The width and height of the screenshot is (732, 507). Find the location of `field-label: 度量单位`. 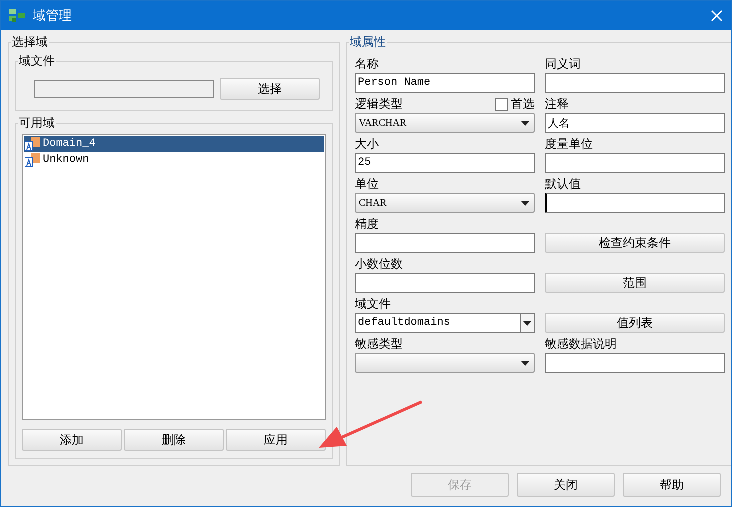

field-label: 度量单位 is located at coordinates (569, 144).